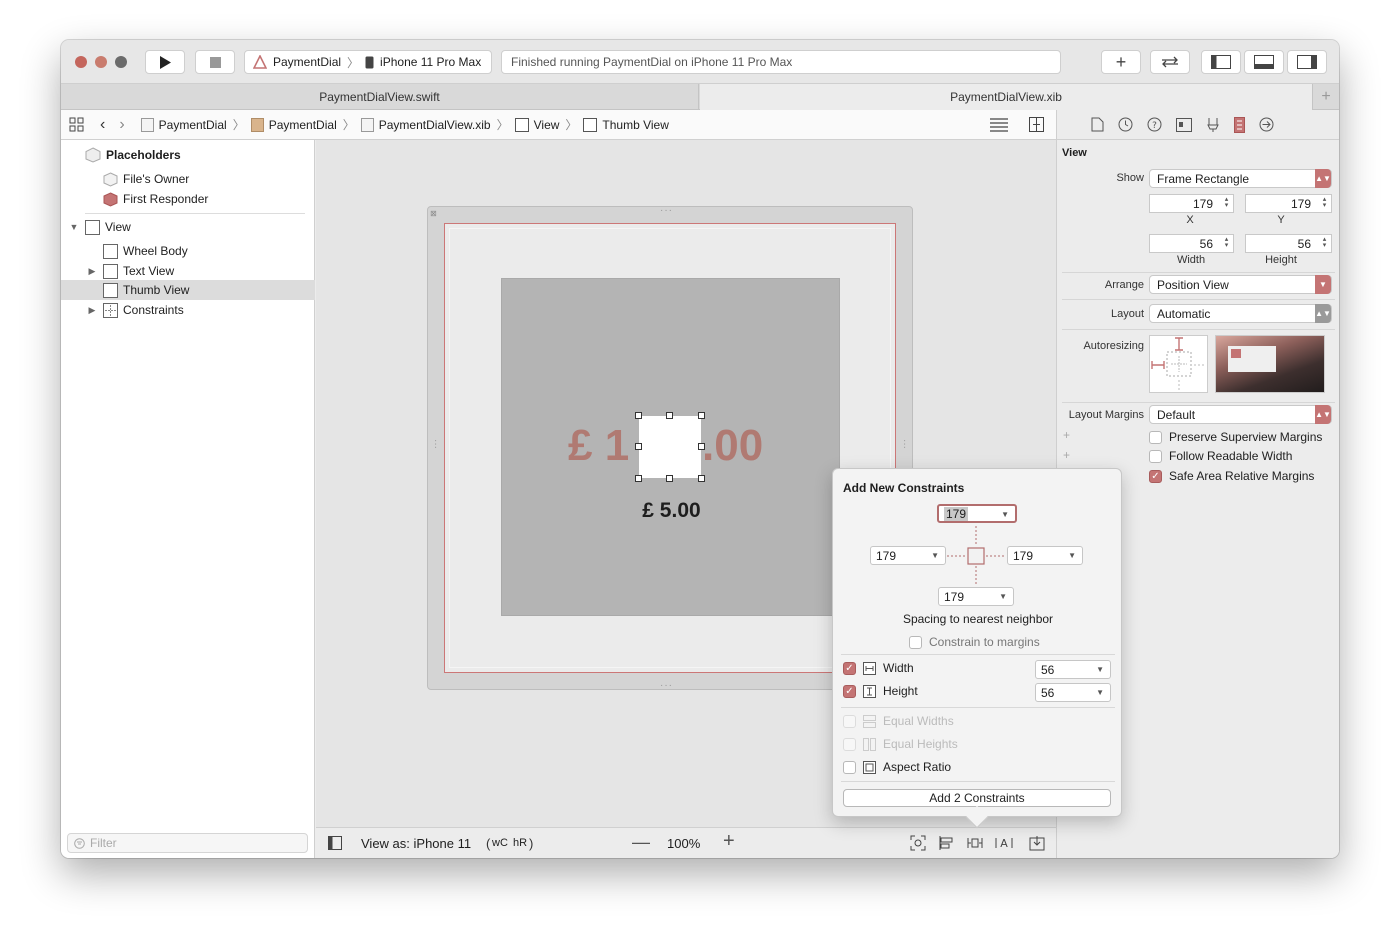  I want to click on breadcrumb-xib: PaymentDialView.xib, so click(425, 124).